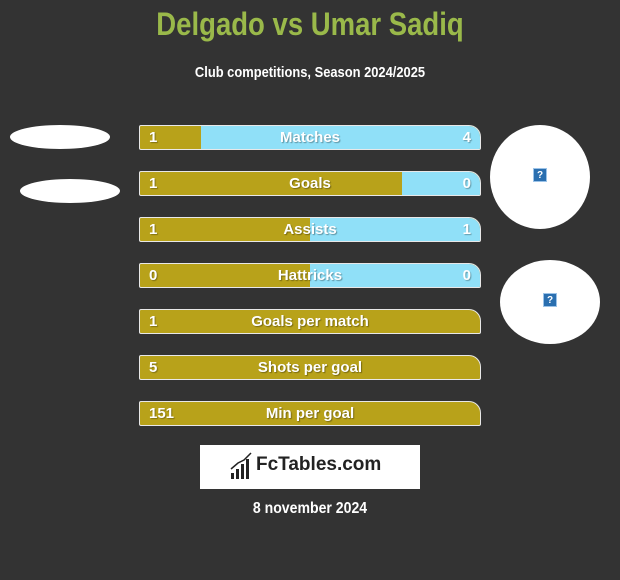  I want to click on stat-row-shots-per-goal: Shots per goal 5, so click(310, 367).